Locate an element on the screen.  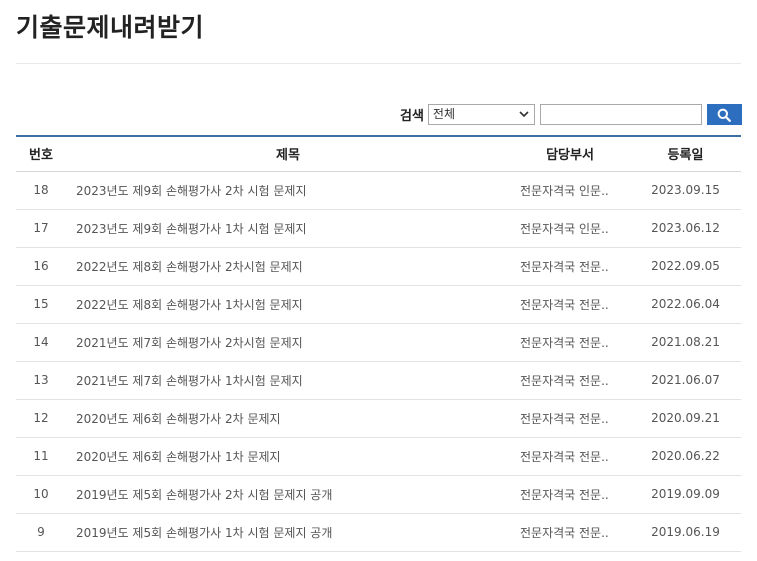
row-title-link-cell: 2019년도 제5회 손해평가사 2차 시험 문제지 공개 is located at coordinates (288, 494).